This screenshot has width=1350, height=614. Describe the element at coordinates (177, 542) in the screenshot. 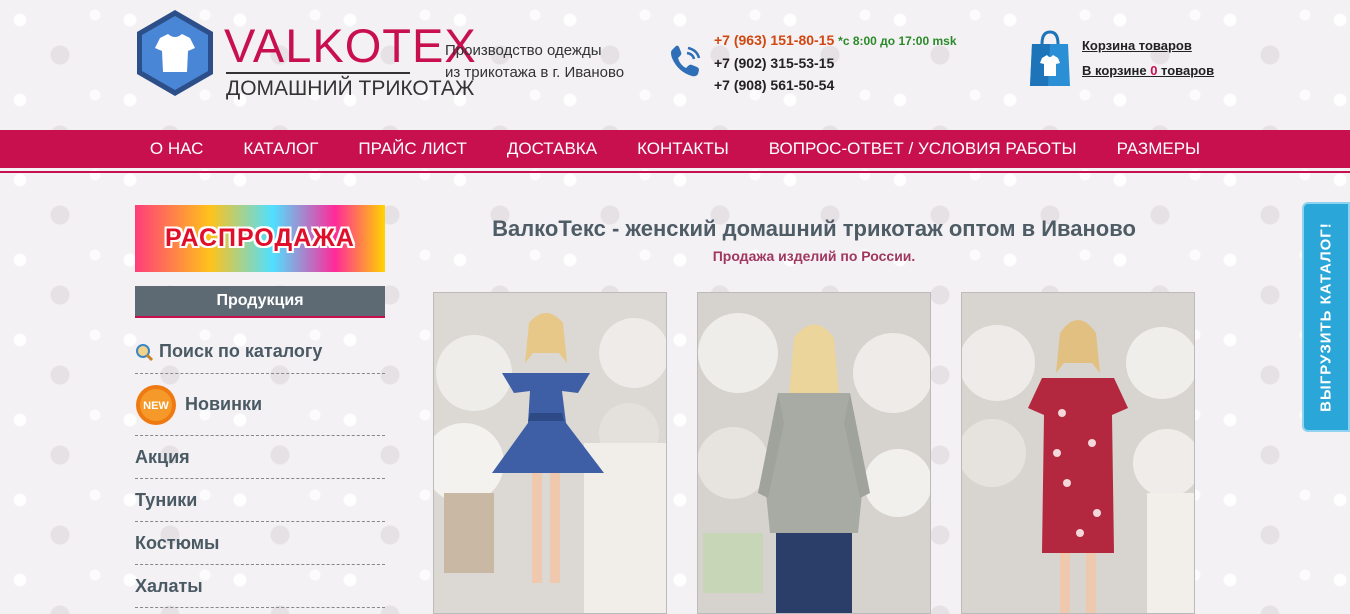

I see `sidebar-item-label: Костюмы` at that location.